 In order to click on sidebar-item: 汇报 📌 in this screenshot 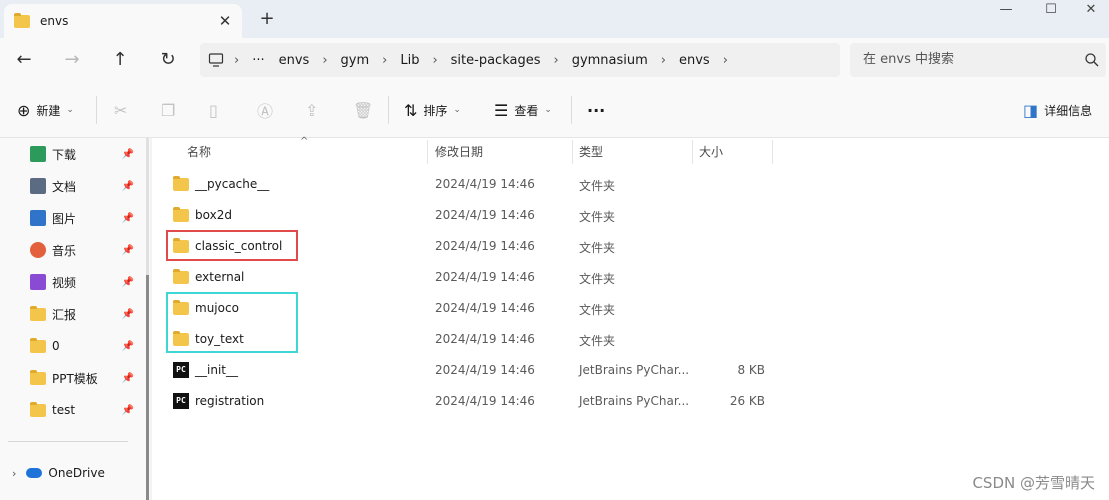, I will do `click(85, 314)`.